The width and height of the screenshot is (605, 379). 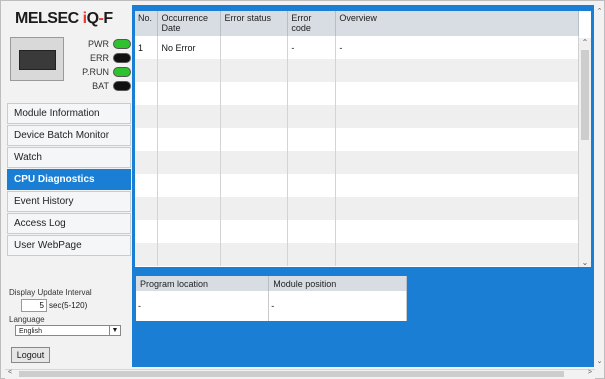 I want to click on page-horizontal-scrollbar: < >, so click(x=300, y=374).